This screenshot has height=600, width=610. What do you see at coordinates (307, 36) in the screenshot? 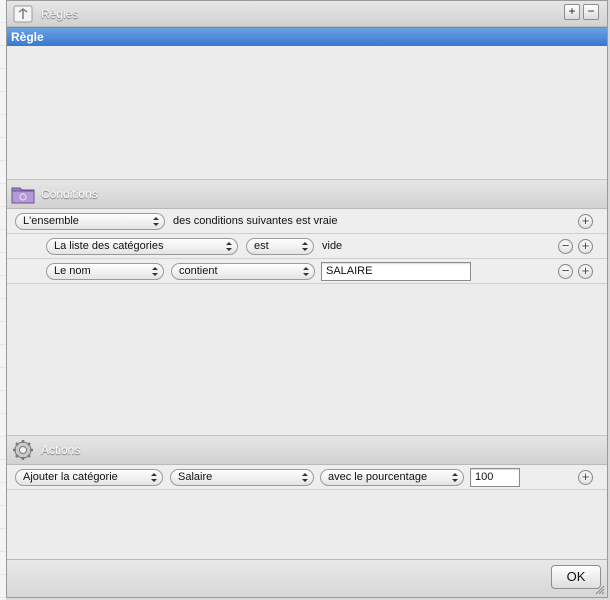
I see `rule-item: Règle` at bounding box center [307, 36].